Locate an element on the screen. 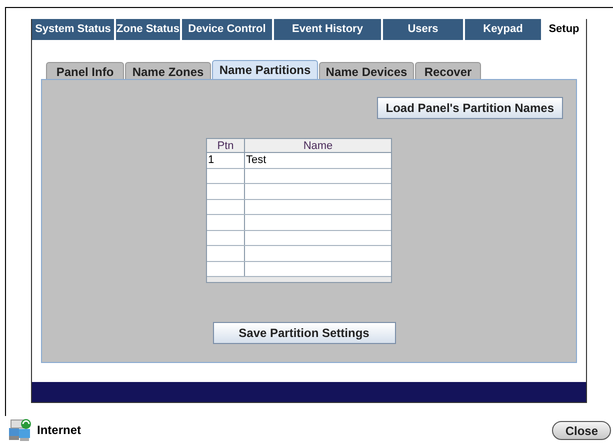 The height and width of the screenshot is (443, 613). save-button: Save Partition Settings is located at coordinates (304, 333).